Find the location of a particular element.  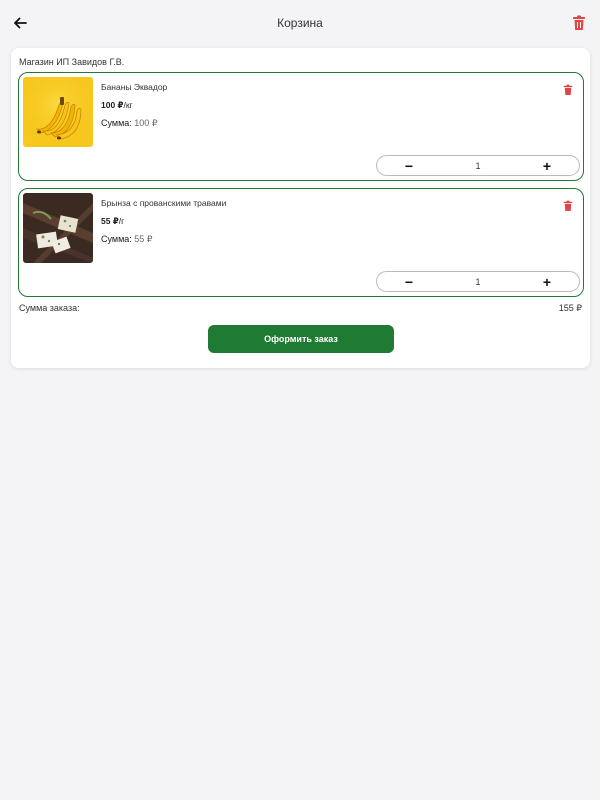

price-value: 55 ₽ is located at coordinates (110, 221).